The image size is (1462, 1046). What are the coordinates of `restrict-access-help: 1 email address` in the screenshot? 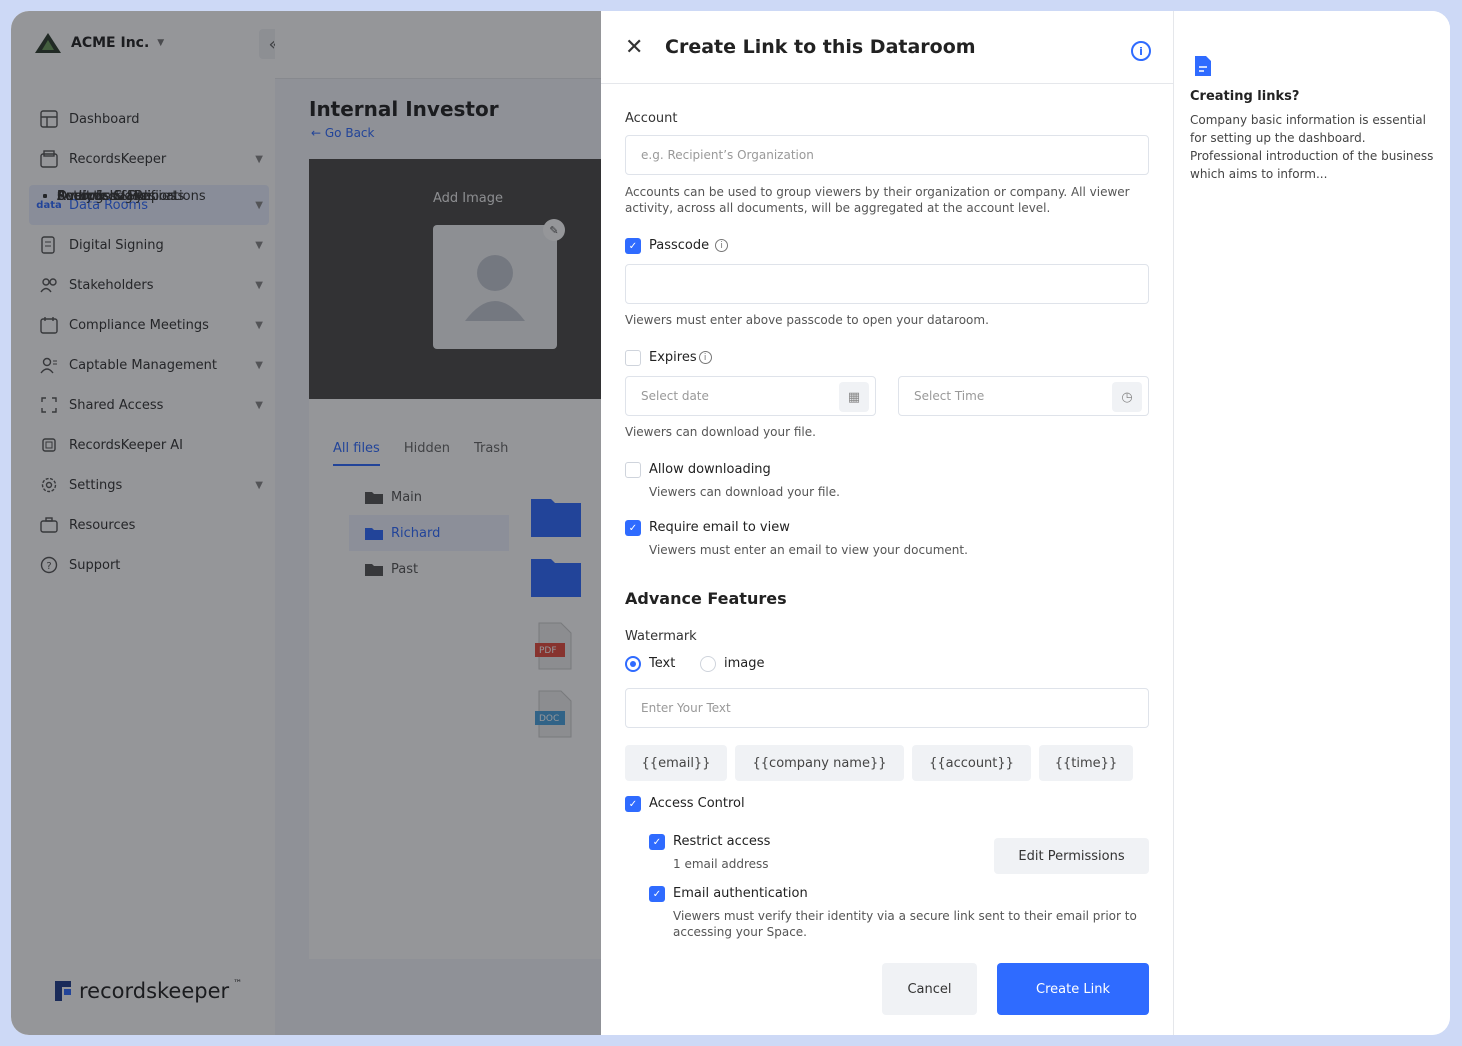 It's located at (721, 864).